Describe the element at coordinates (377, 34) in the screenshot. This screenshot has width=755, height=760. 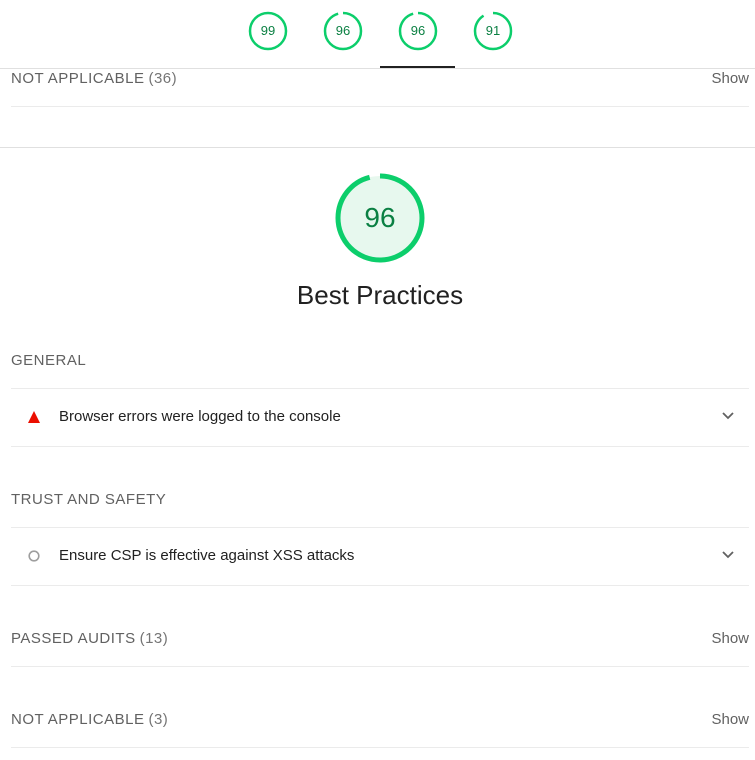
I see `score-bar: 99 96 96 91` at that location.